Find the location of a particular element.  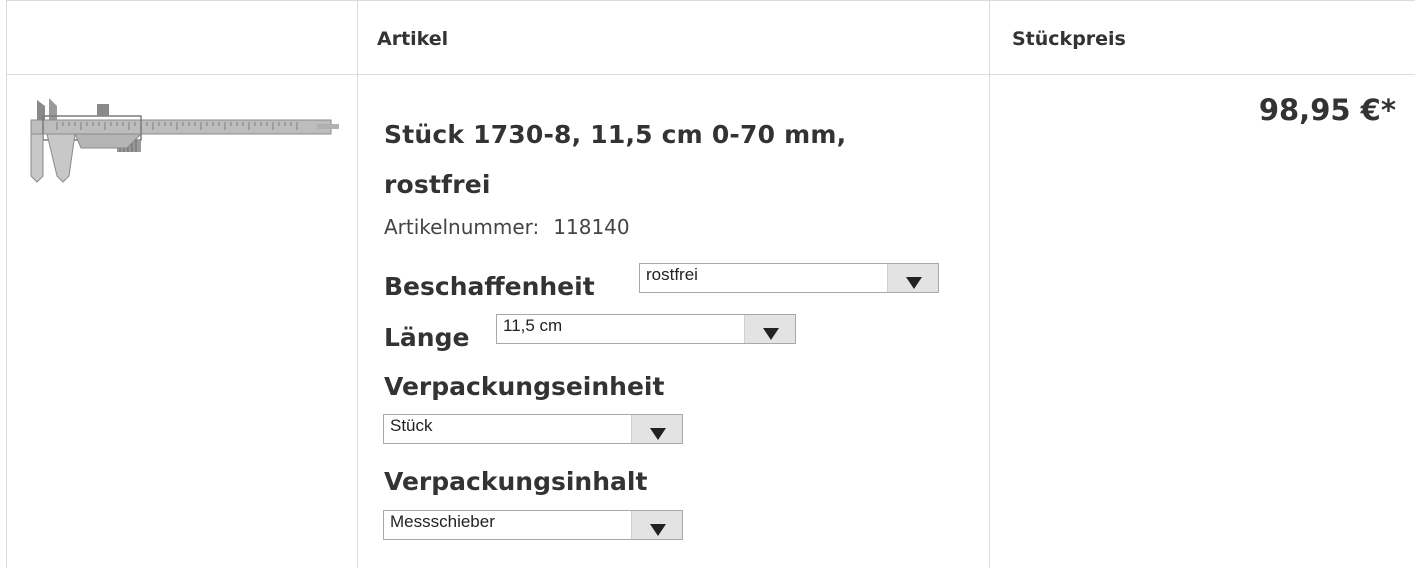

verpackungseinheit-value: Stück is located at coordinates (411, 425).